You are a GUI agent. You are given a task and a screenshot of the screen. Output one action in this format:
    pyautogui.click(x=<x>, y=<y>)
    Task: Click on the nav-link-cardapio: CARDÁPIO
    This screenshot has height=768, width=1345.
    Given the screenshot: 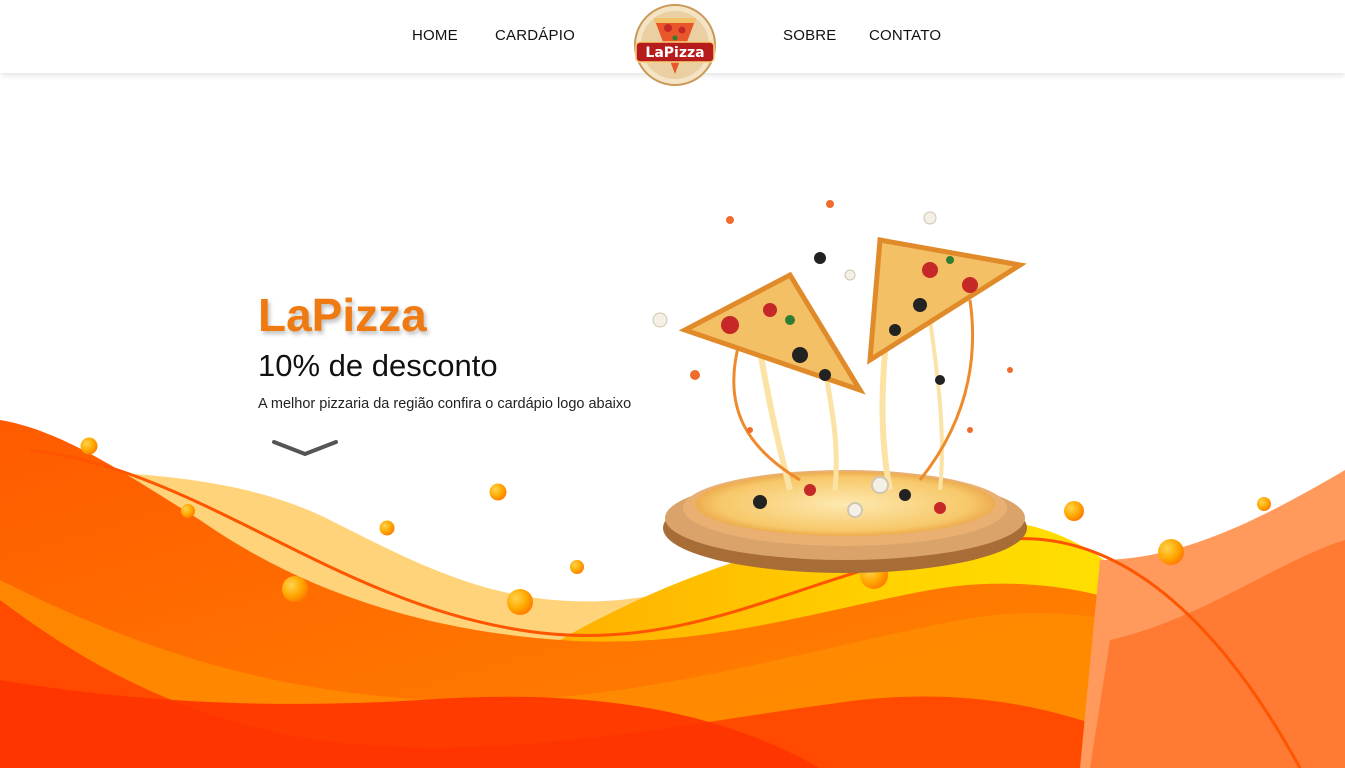 What is the action you would take?
    pyautogui.click(x=535, y=35)
    